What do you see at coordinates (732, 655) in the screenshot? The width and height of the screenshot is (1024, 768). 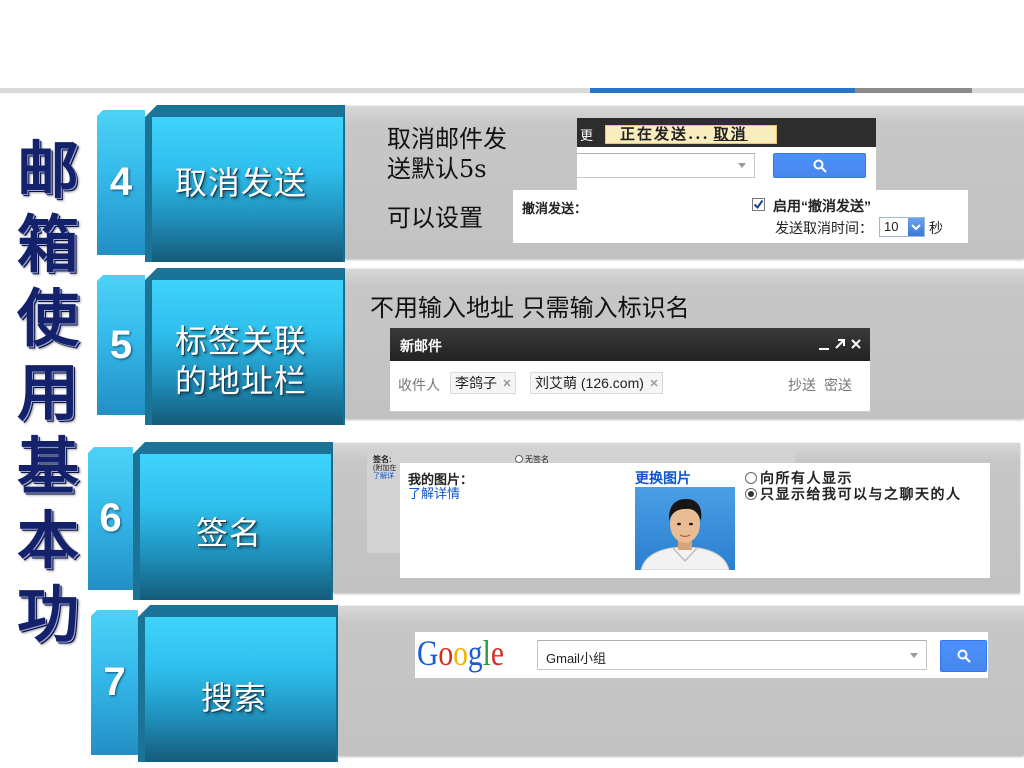 I see `mail-search-input: Gmail小组` at bounding box center [732, 655].